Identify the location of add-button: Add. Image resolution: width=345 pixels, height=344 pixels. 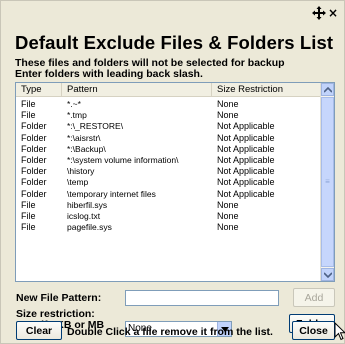
(314, 297).